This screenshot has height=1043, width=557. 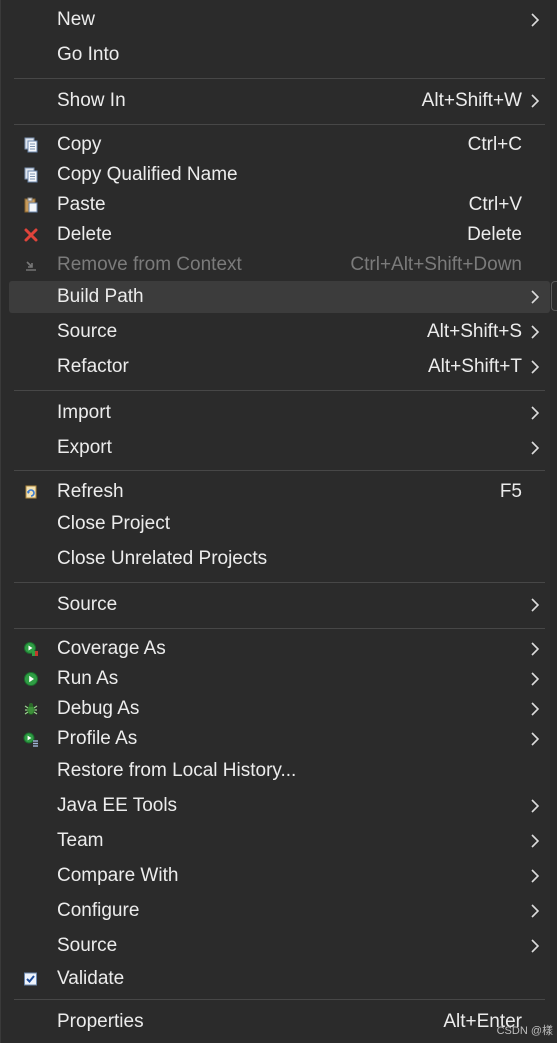 What do you see at coordinates (93, 366) in the screenshot?
I see `menu-item-label: Refactor` at bounding box center [93, 366].